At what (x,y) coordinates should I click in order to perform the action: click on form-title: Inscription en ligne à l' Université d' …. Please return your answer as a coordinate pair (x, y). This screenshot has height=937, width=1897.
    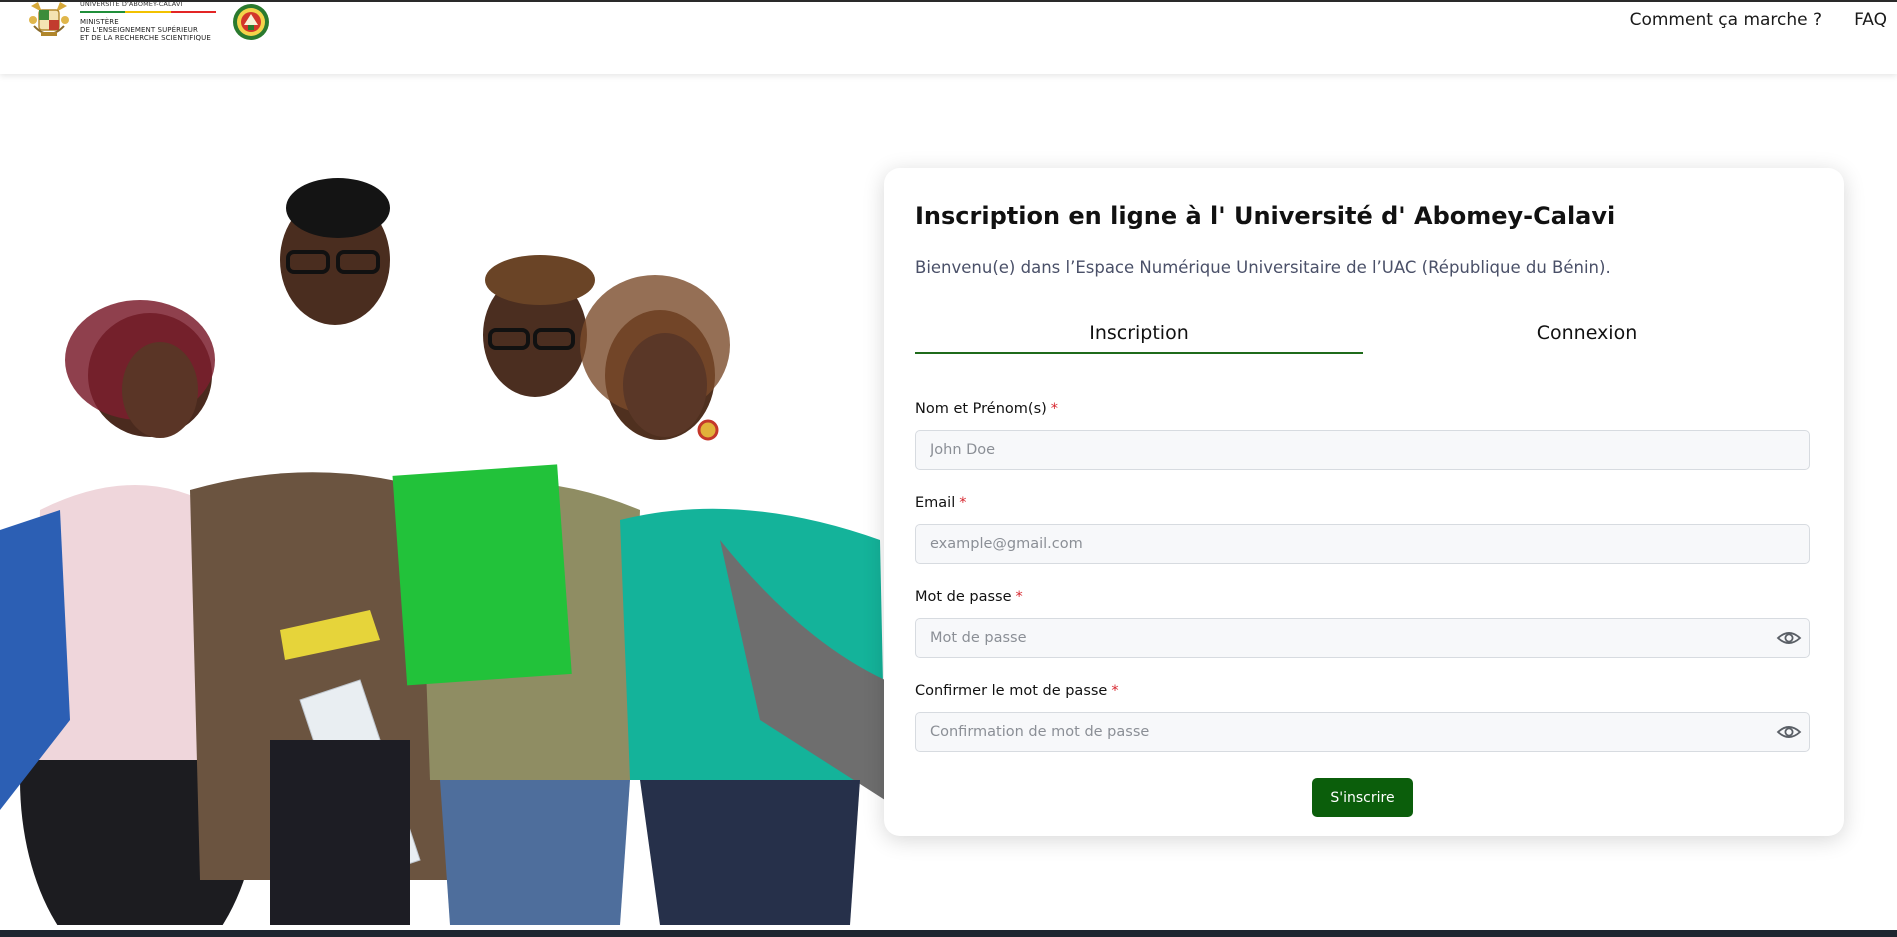
    Looking at the image, I should click on (1265, 216).